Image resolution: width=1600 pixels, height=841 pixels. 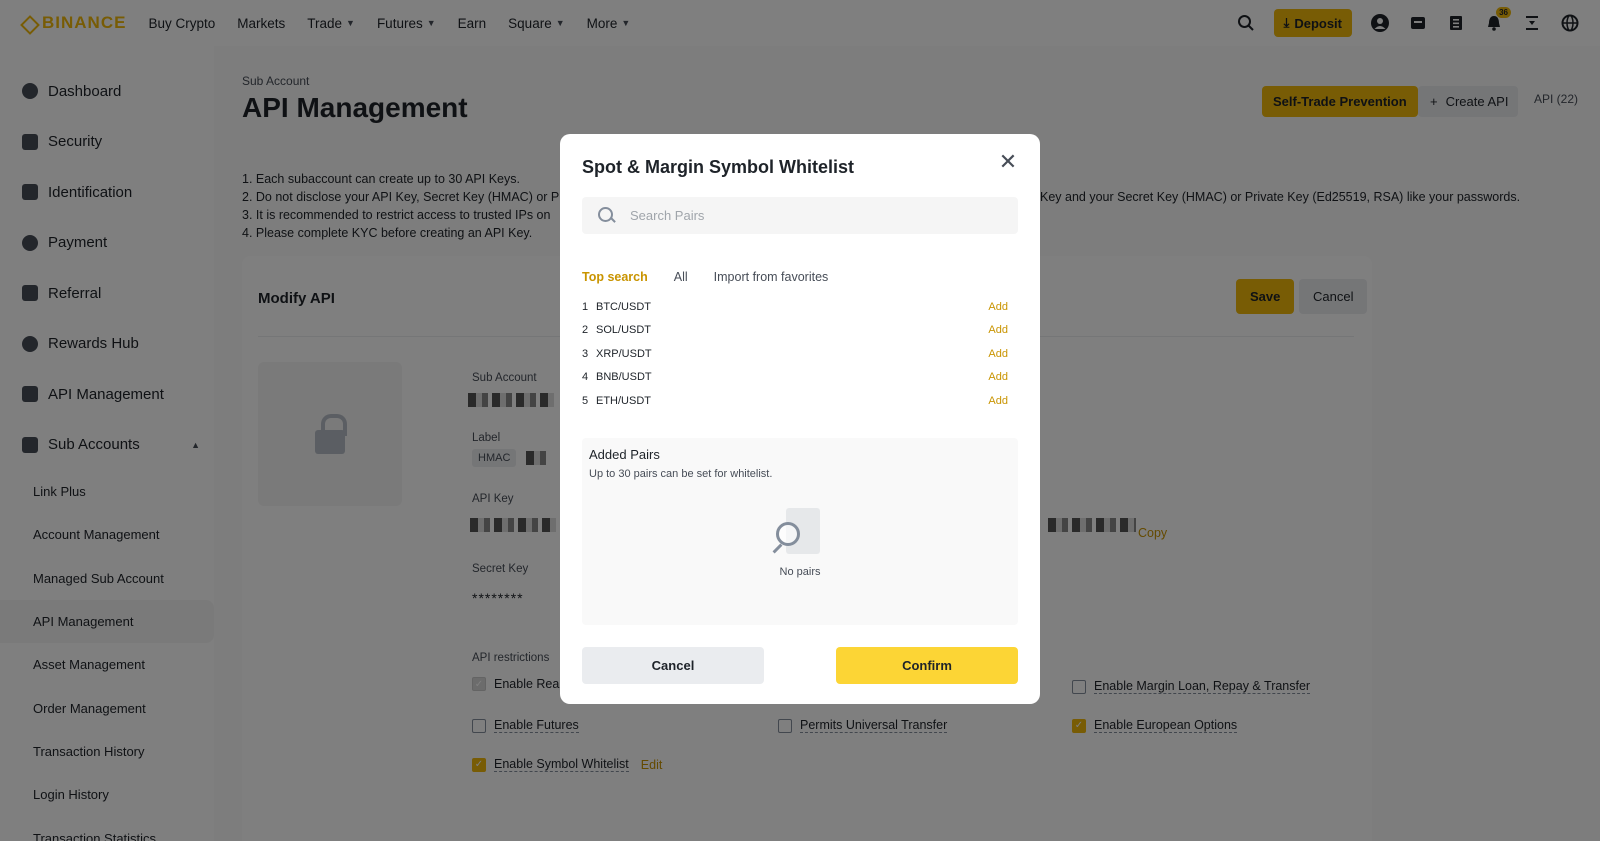 I want to click on search-pairs-box, so click(x=800, y=215).